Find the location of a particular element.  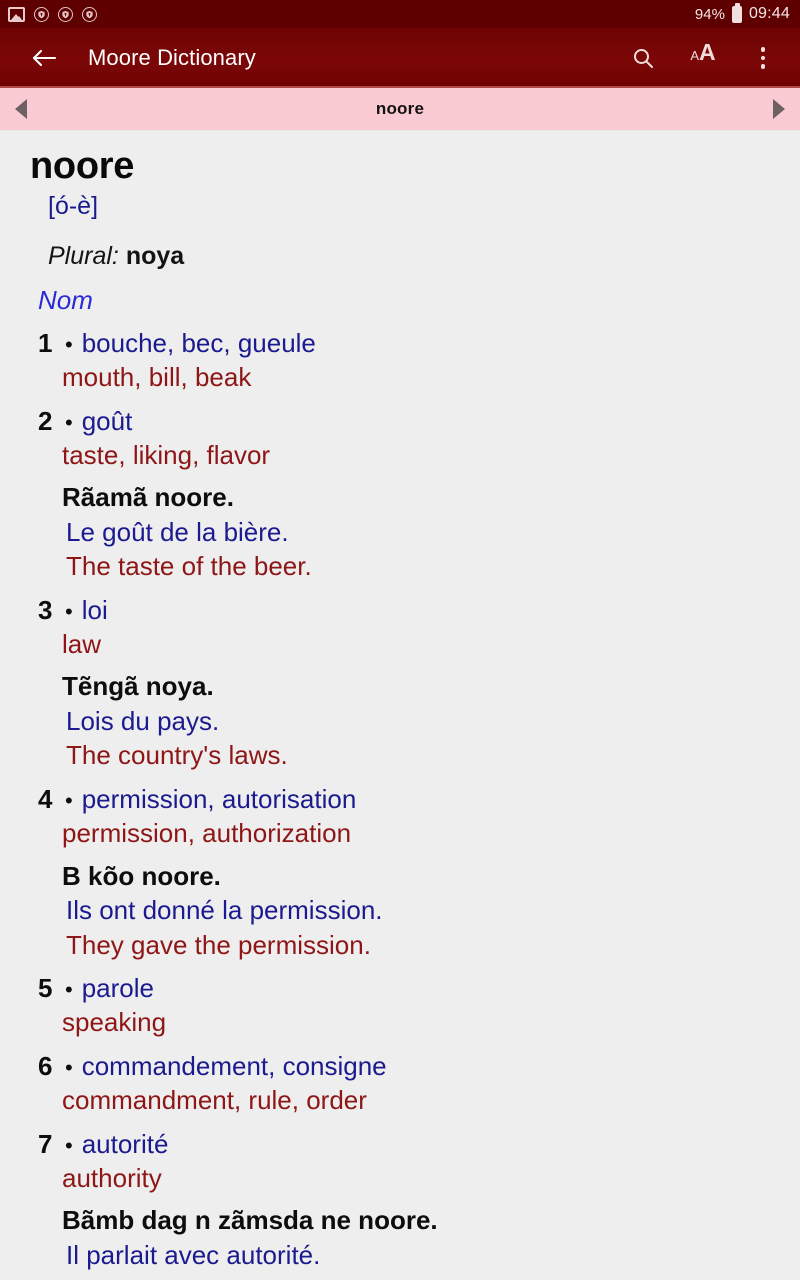

next-word-button is located at coordinates (779, 109).